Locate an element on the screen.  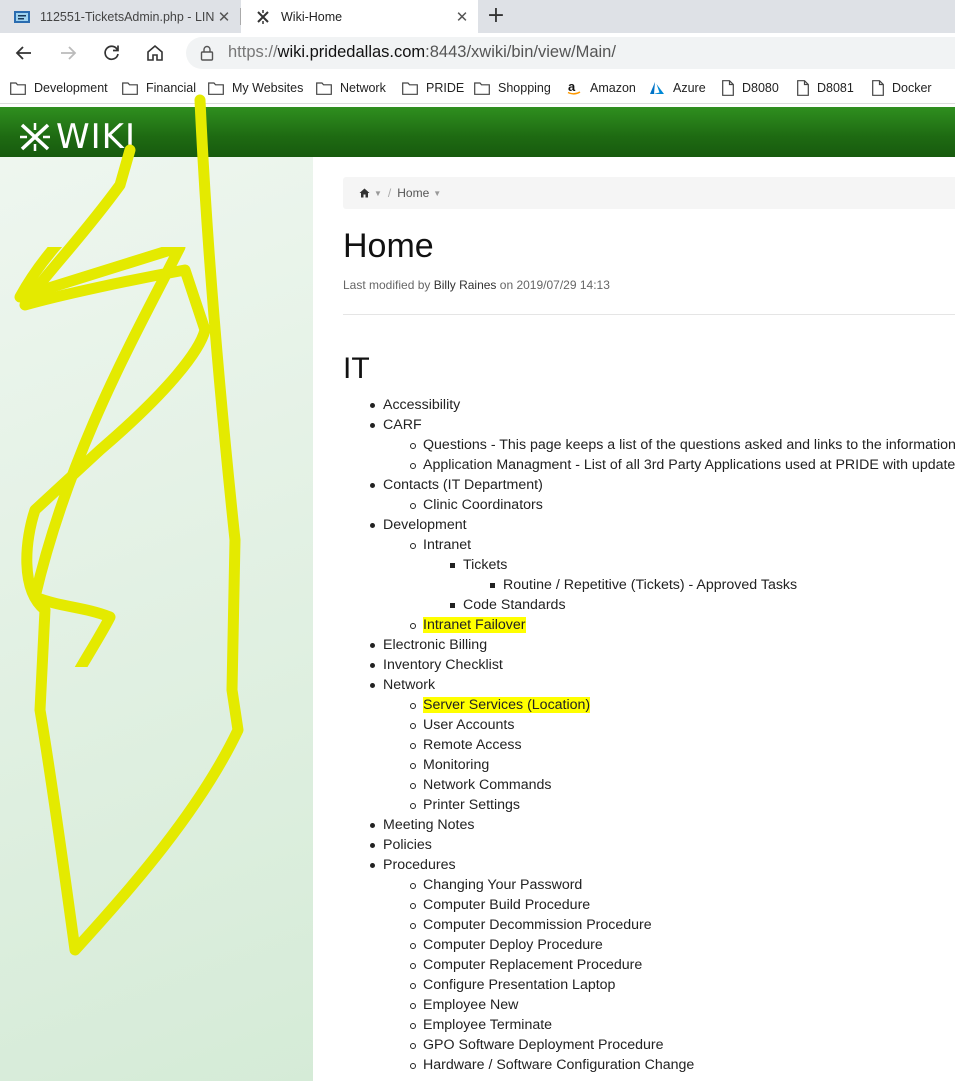
bookmark-label: Amazon is located at coordinates (613, 88).